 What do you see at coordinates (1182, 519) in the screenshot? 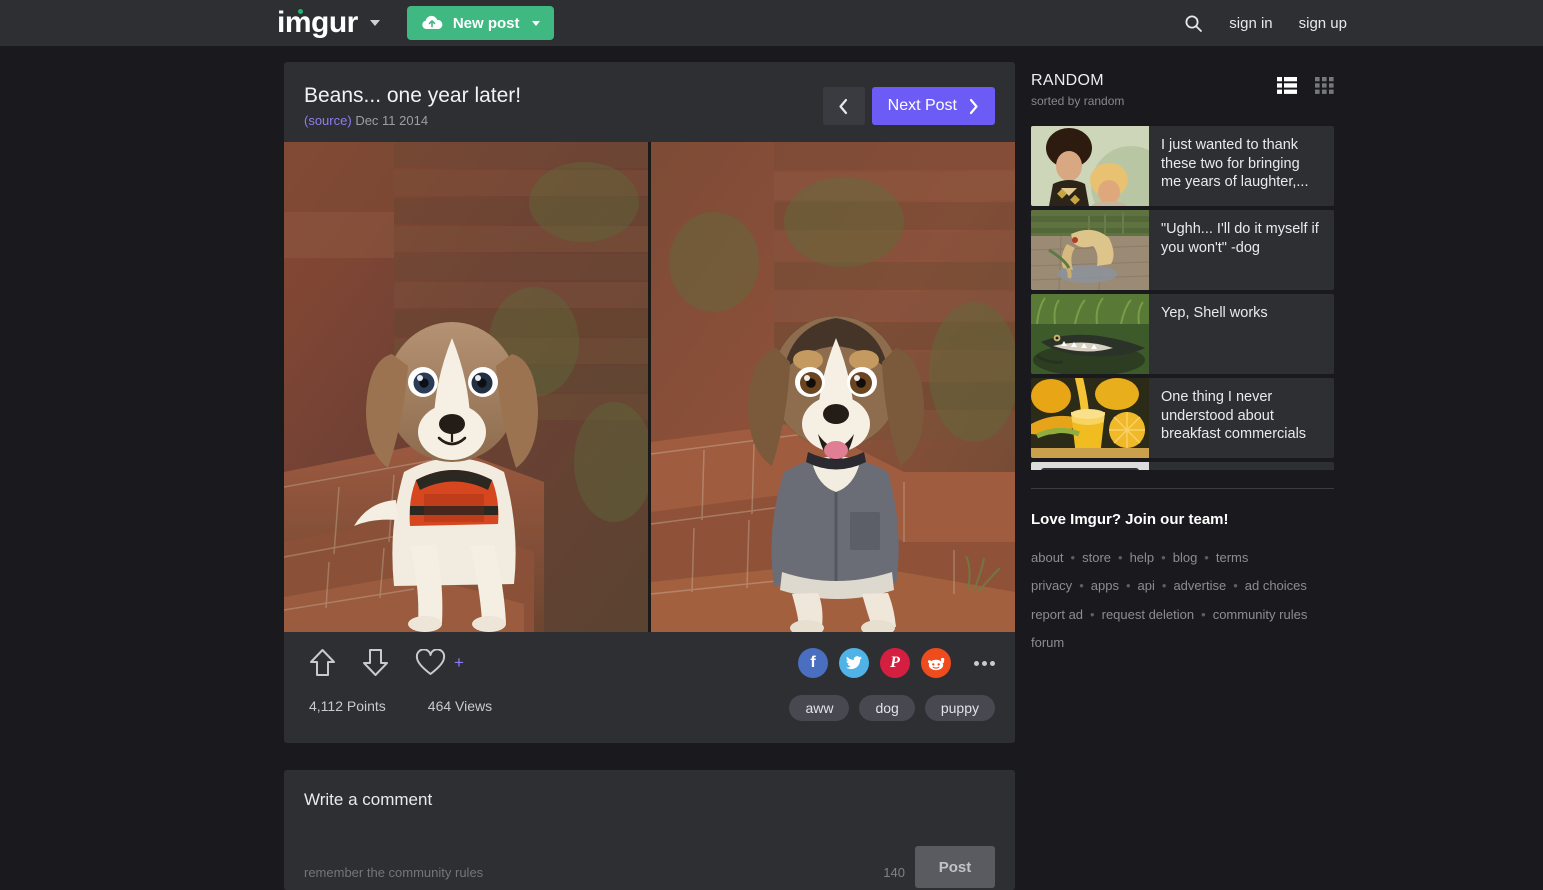
I see `join-team-link: Love Imgur? Join our team!` at bounding box center [1182, 519].